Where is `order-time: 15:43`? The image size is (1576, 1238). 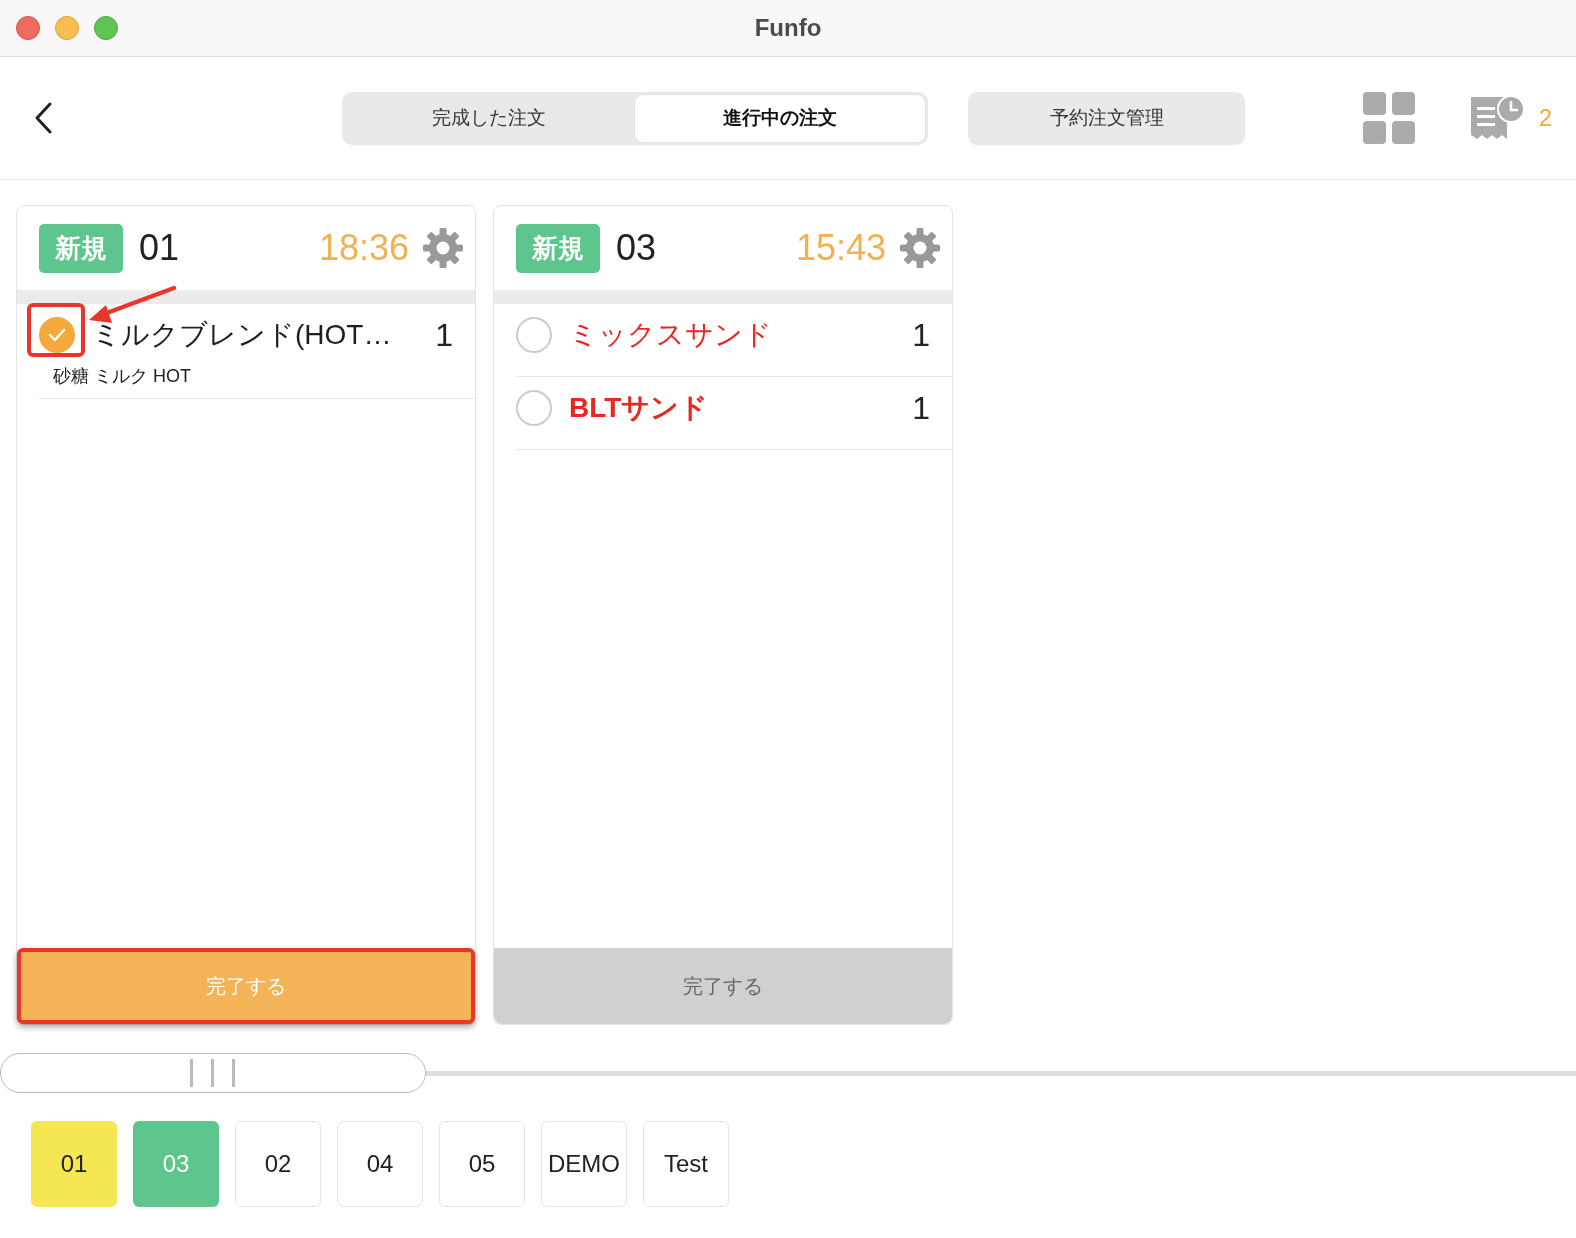
order-time: 15:43 is located at coordinates (840, 248).